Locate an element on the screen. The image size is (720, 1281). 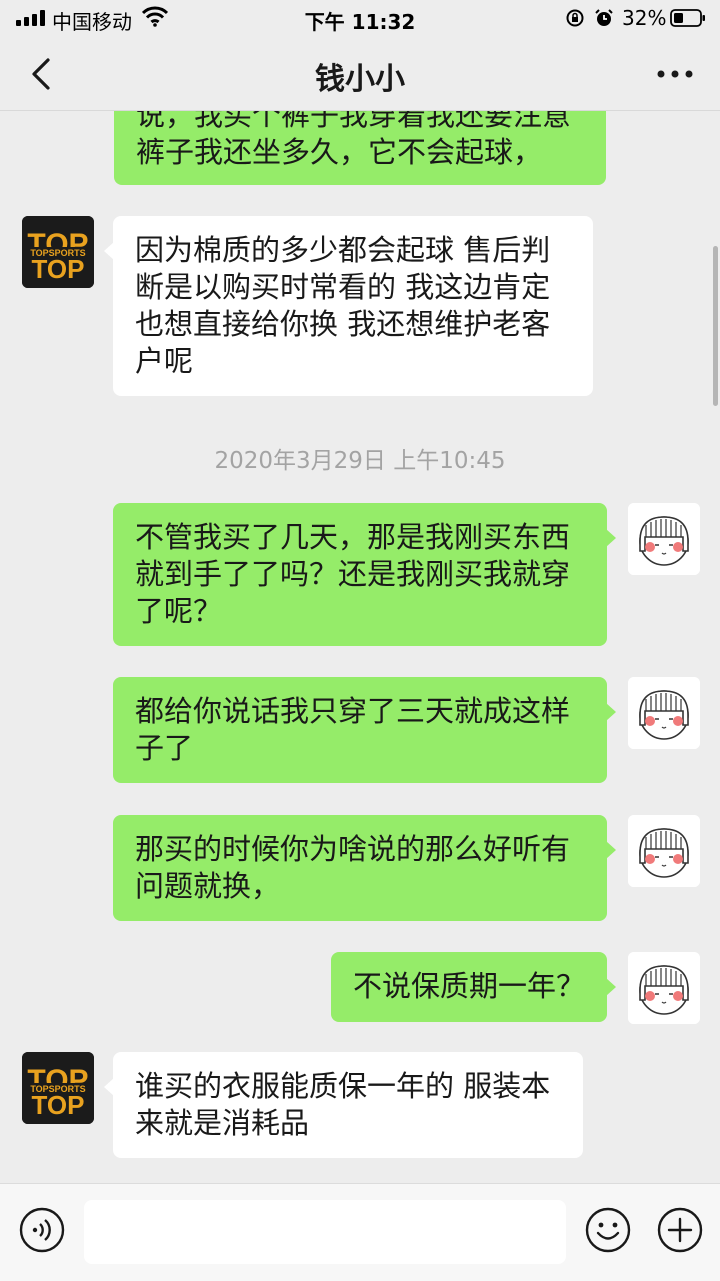
message-bubble-outgoing: 都给你说话我只穿了三天就成这样子了 is located at coordinates (364, 730).